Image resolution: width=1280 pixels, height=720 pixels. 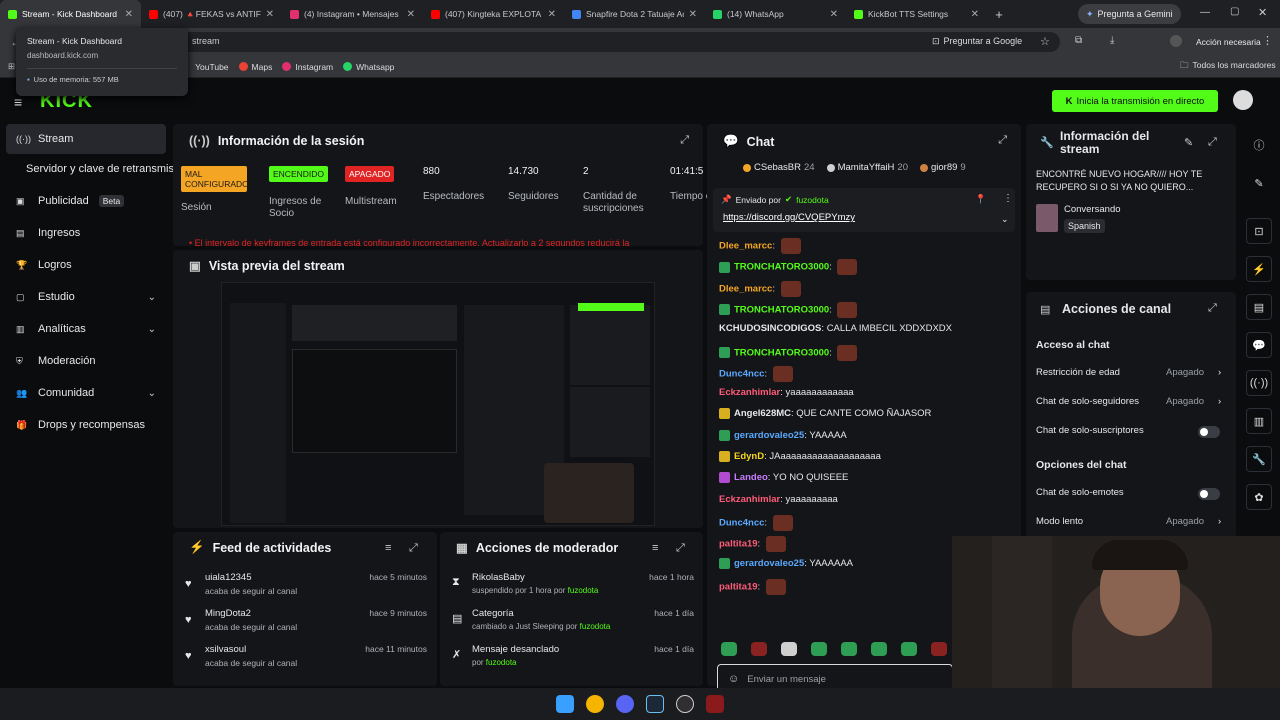 I want to click on browser-tab: (407) 🔺FEKAS vs ANTIFE ✕, so click(x=211, y=14).